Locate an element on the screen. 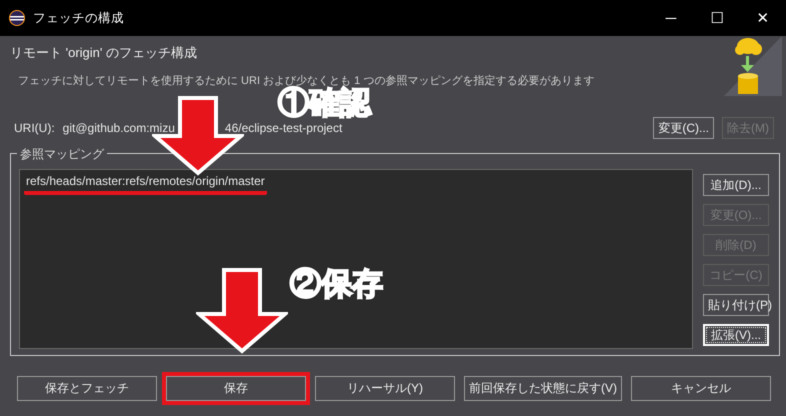  uri-label: URI(U): is located at coordinates (34, 128).